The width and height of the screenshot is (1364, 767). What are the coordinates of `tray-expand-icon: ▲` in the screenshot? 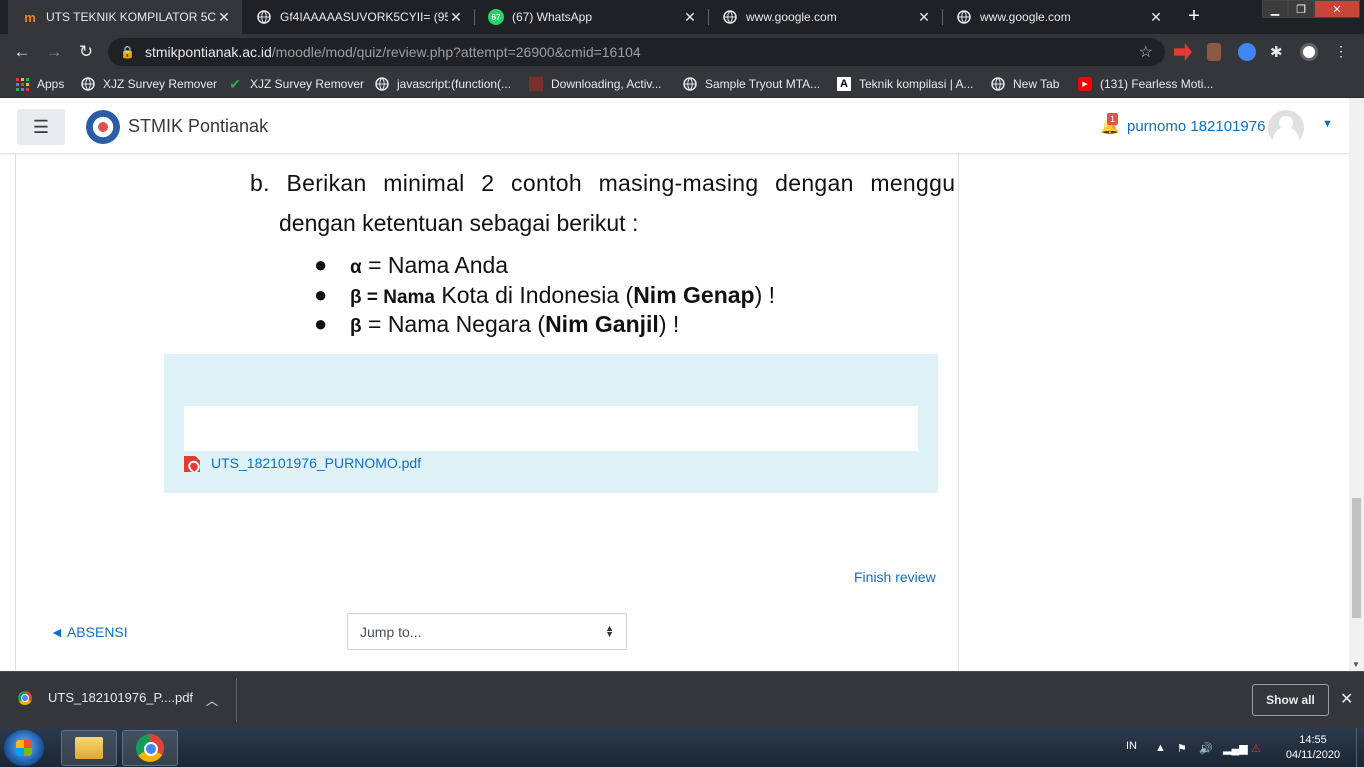 It's located at (1160, 748).